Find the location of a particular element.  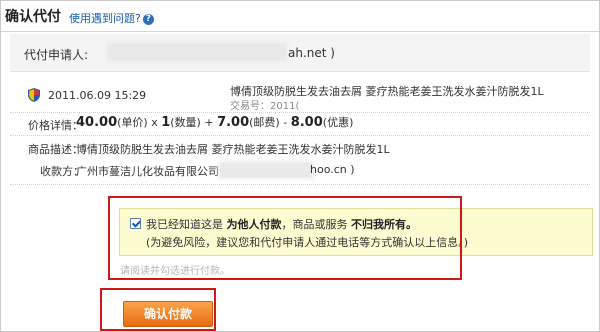

trade-number: 交易号：2011( is located at coordinates (265, 106).